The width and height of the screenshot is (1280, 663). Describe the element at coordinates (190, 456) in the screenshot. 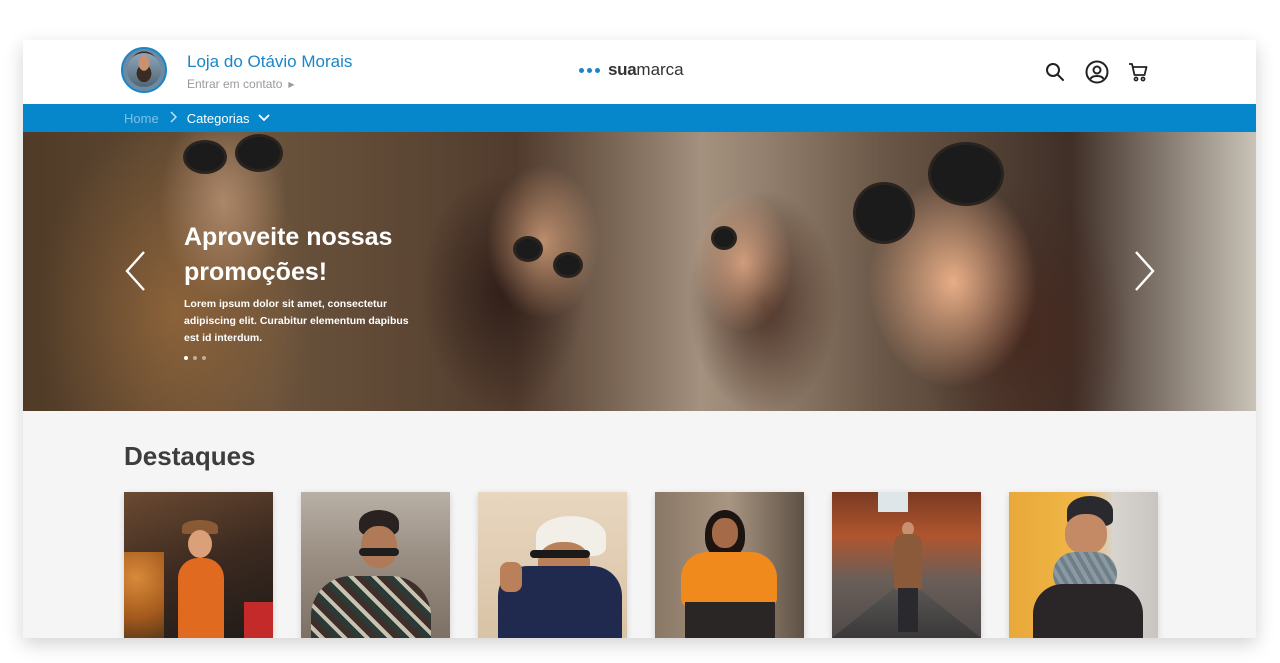

I see `section-title: Destaques` at that location.